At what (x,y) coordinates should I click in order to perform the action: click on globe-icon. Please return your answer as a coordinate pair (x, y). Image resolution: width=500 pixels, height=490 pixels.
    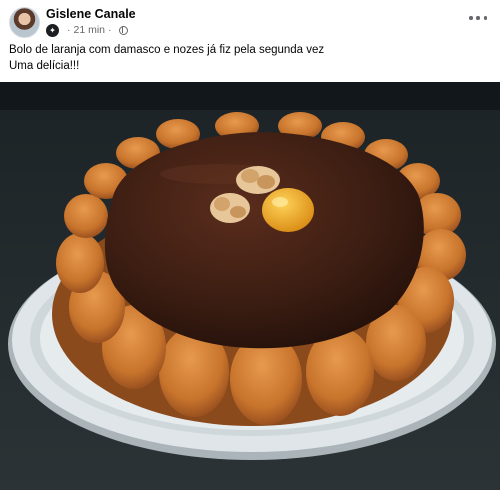
    Looking at the image, I should click on (123, 30).